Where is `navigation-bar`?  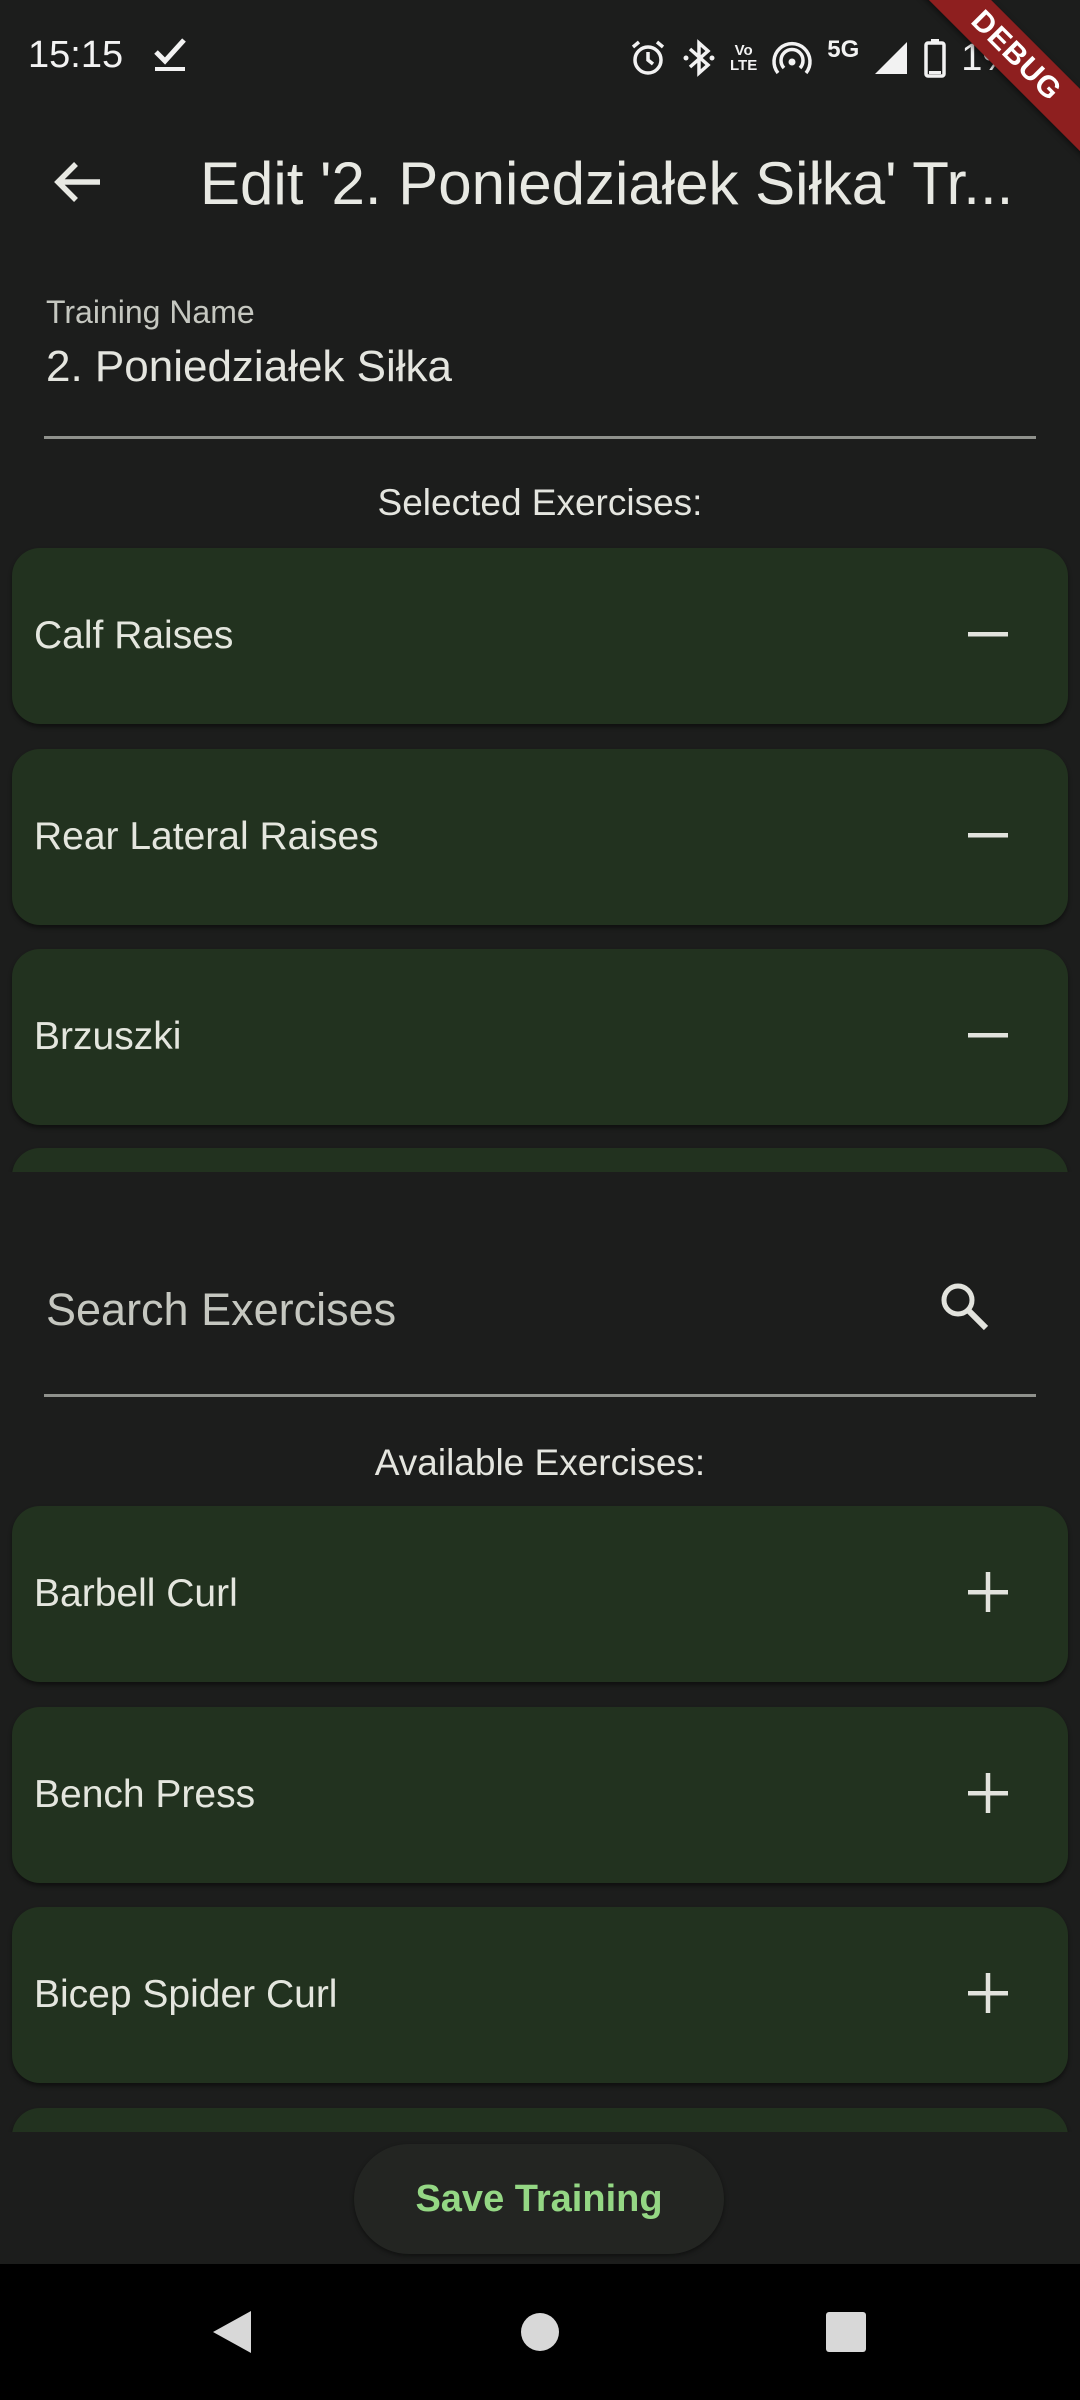 navigation-bar is located at coordinates (540, 2332).